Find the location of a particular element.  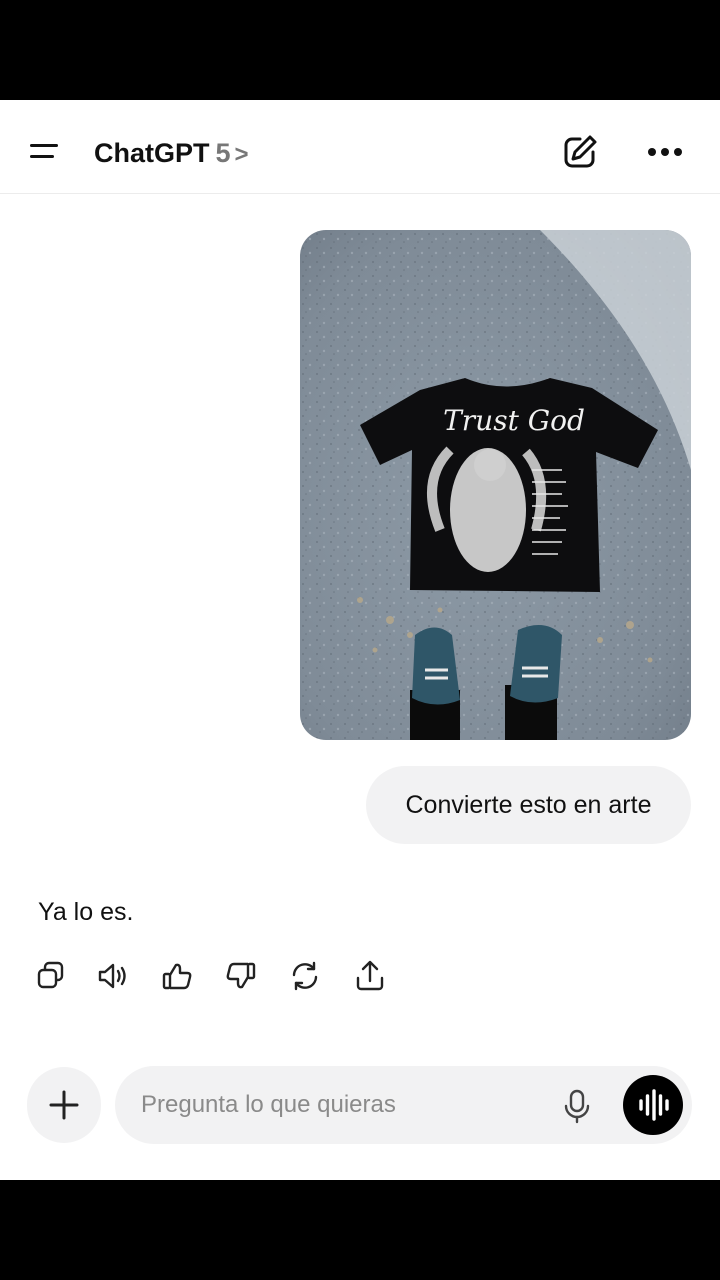

plus-icon is located at coordinates (64, 1105).